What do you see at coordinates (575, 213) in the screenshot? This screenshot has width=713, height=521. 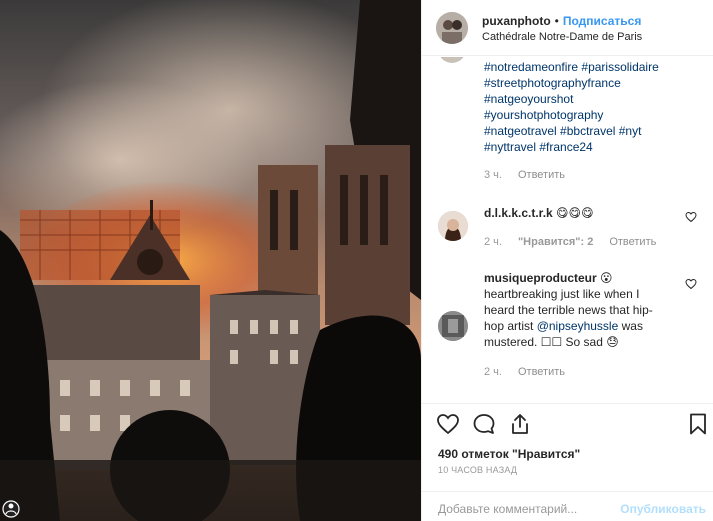 I see `comment-body: 😋😋😋` at bounding box center [575, 213].